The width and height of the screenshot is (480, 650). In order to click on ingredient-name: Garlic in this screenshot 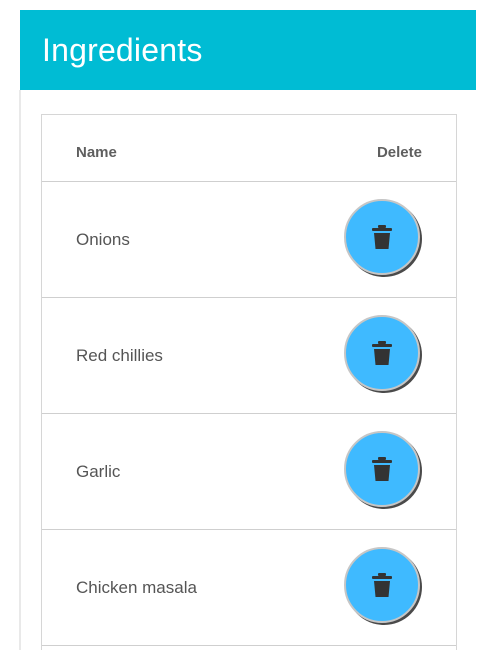, I will do `click(98, 471)`.